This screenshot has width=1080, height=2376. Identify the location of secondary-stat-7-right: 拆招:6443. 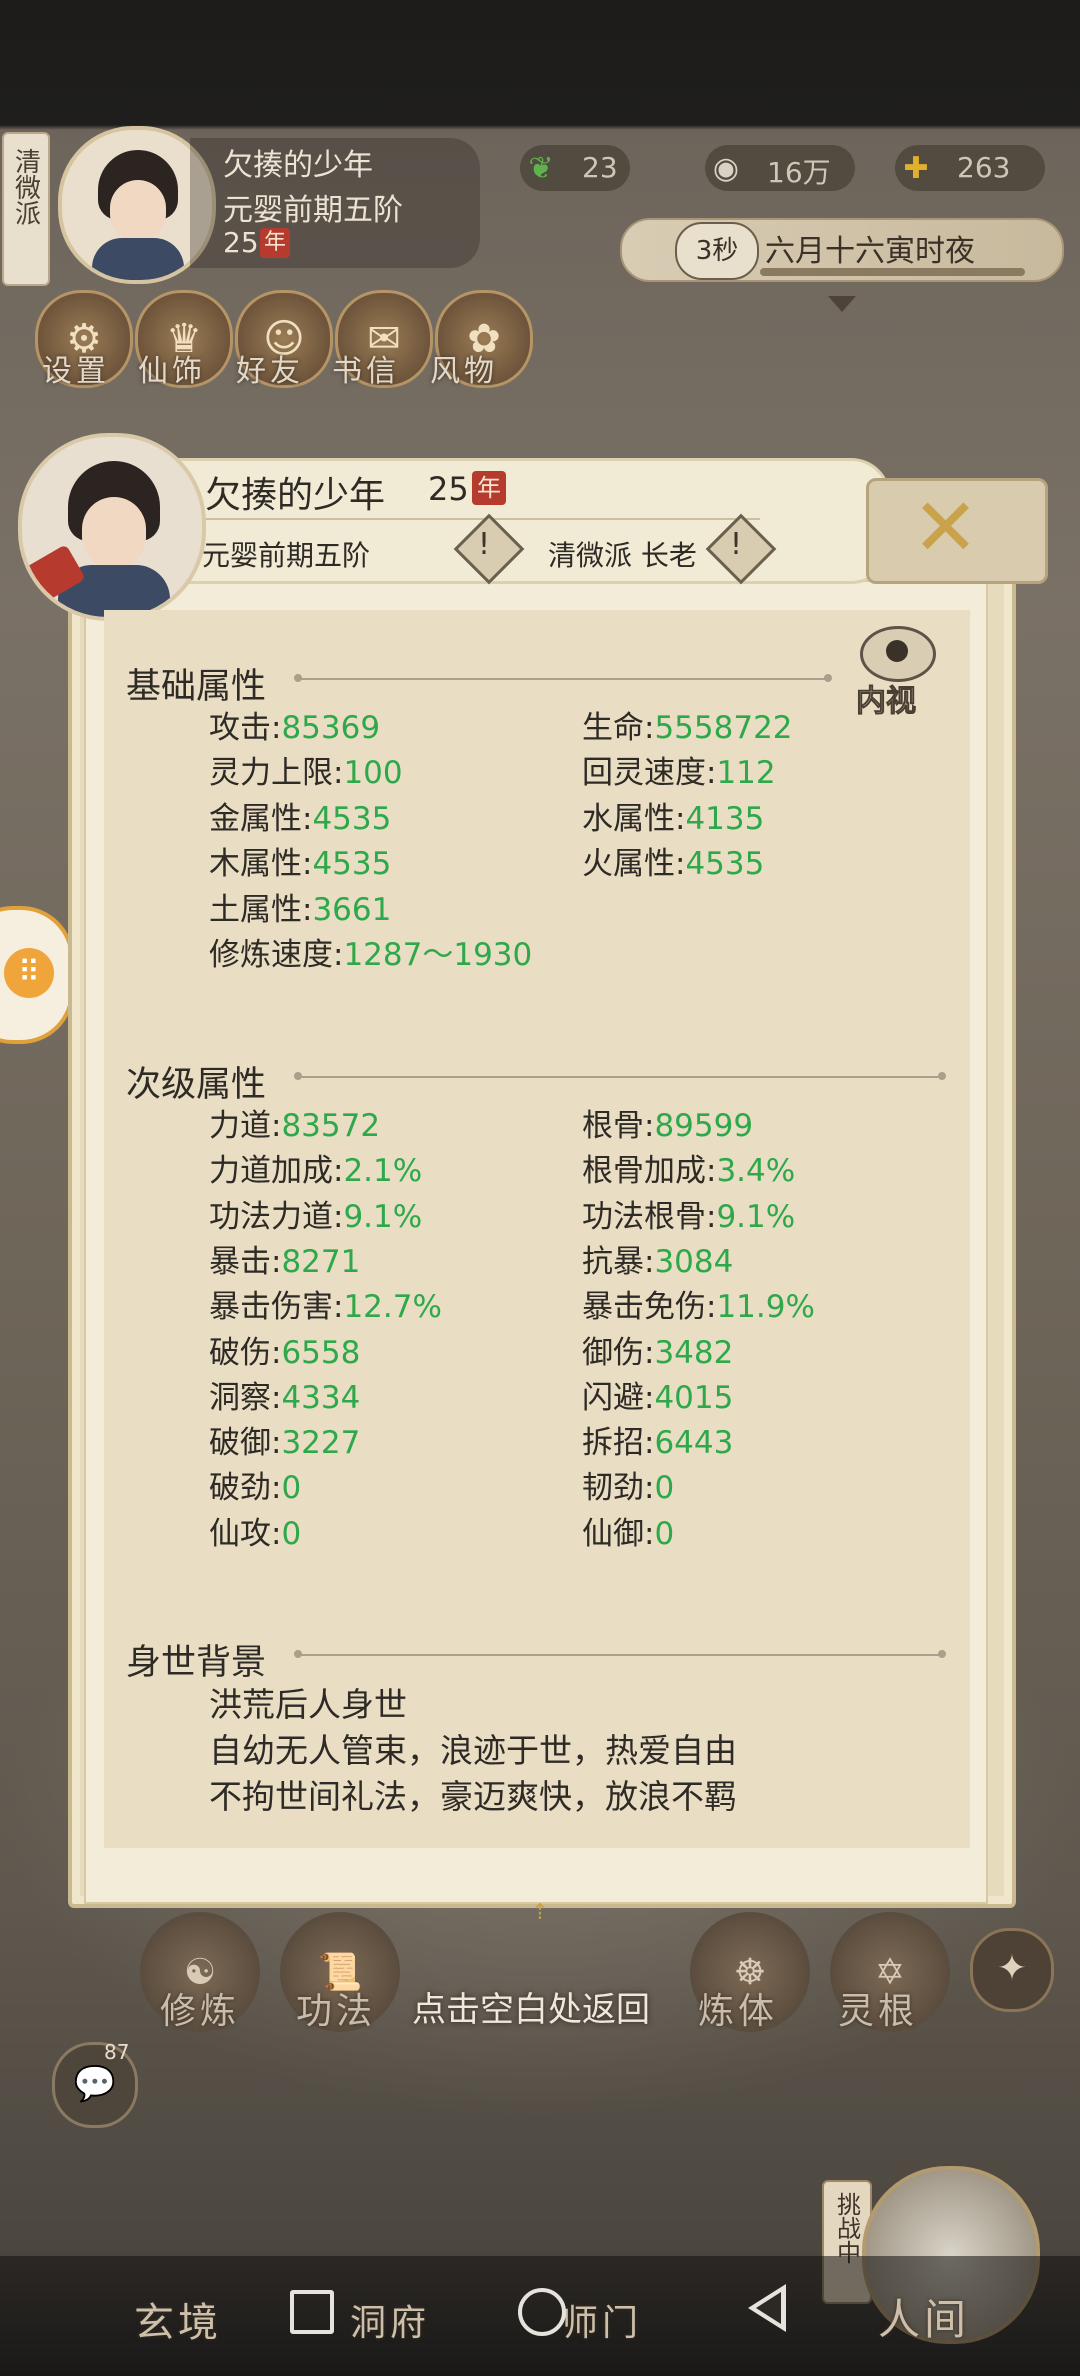
(657, 1439).